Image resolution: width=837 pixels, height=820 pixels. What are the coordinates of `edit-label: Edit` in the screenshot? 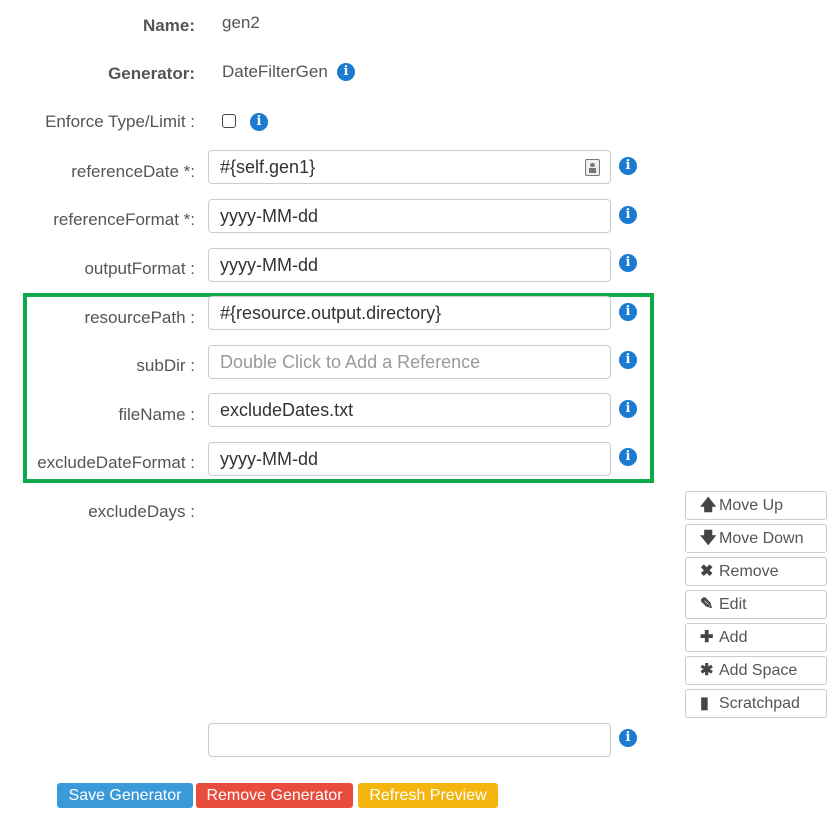 It's located at (733, 604).